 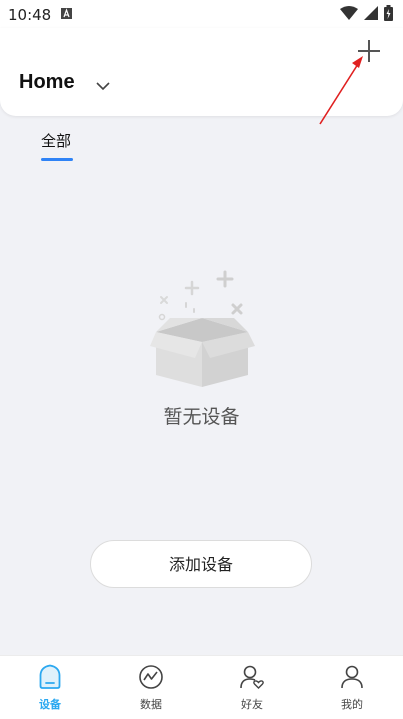 I want to click on home-device-icon, so click(x=50, y=676).